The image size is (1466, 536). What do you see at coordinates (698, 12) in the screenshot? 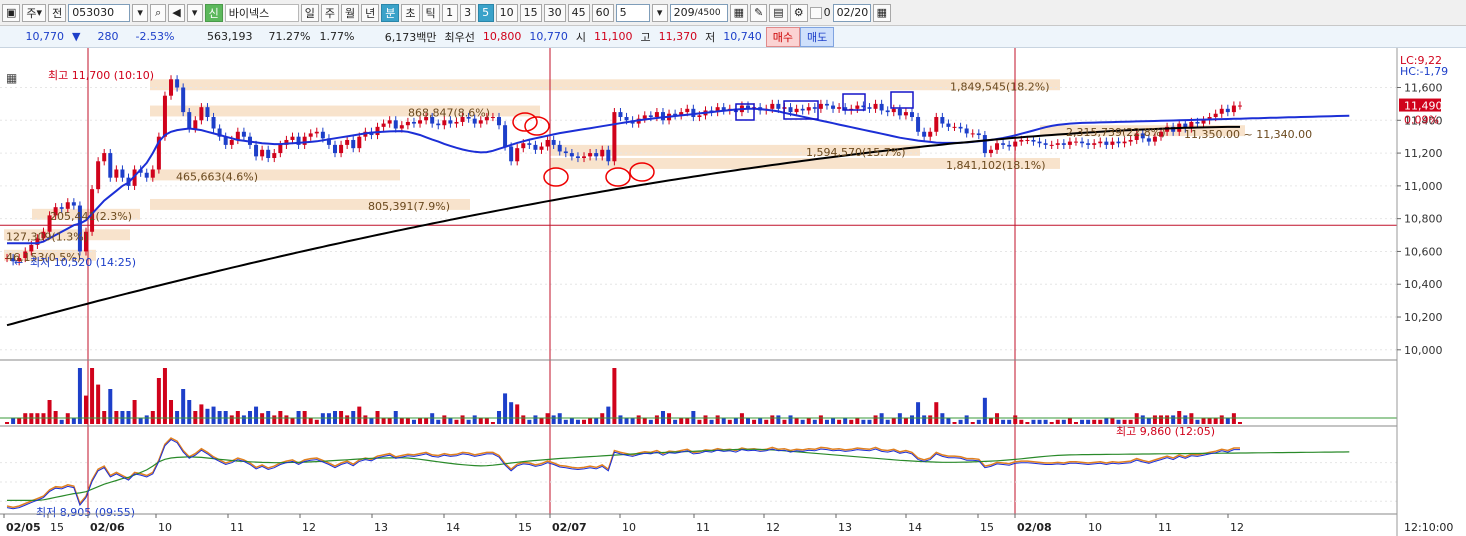
I see `count-input: 209/4500` at bounding box center [698, 12].